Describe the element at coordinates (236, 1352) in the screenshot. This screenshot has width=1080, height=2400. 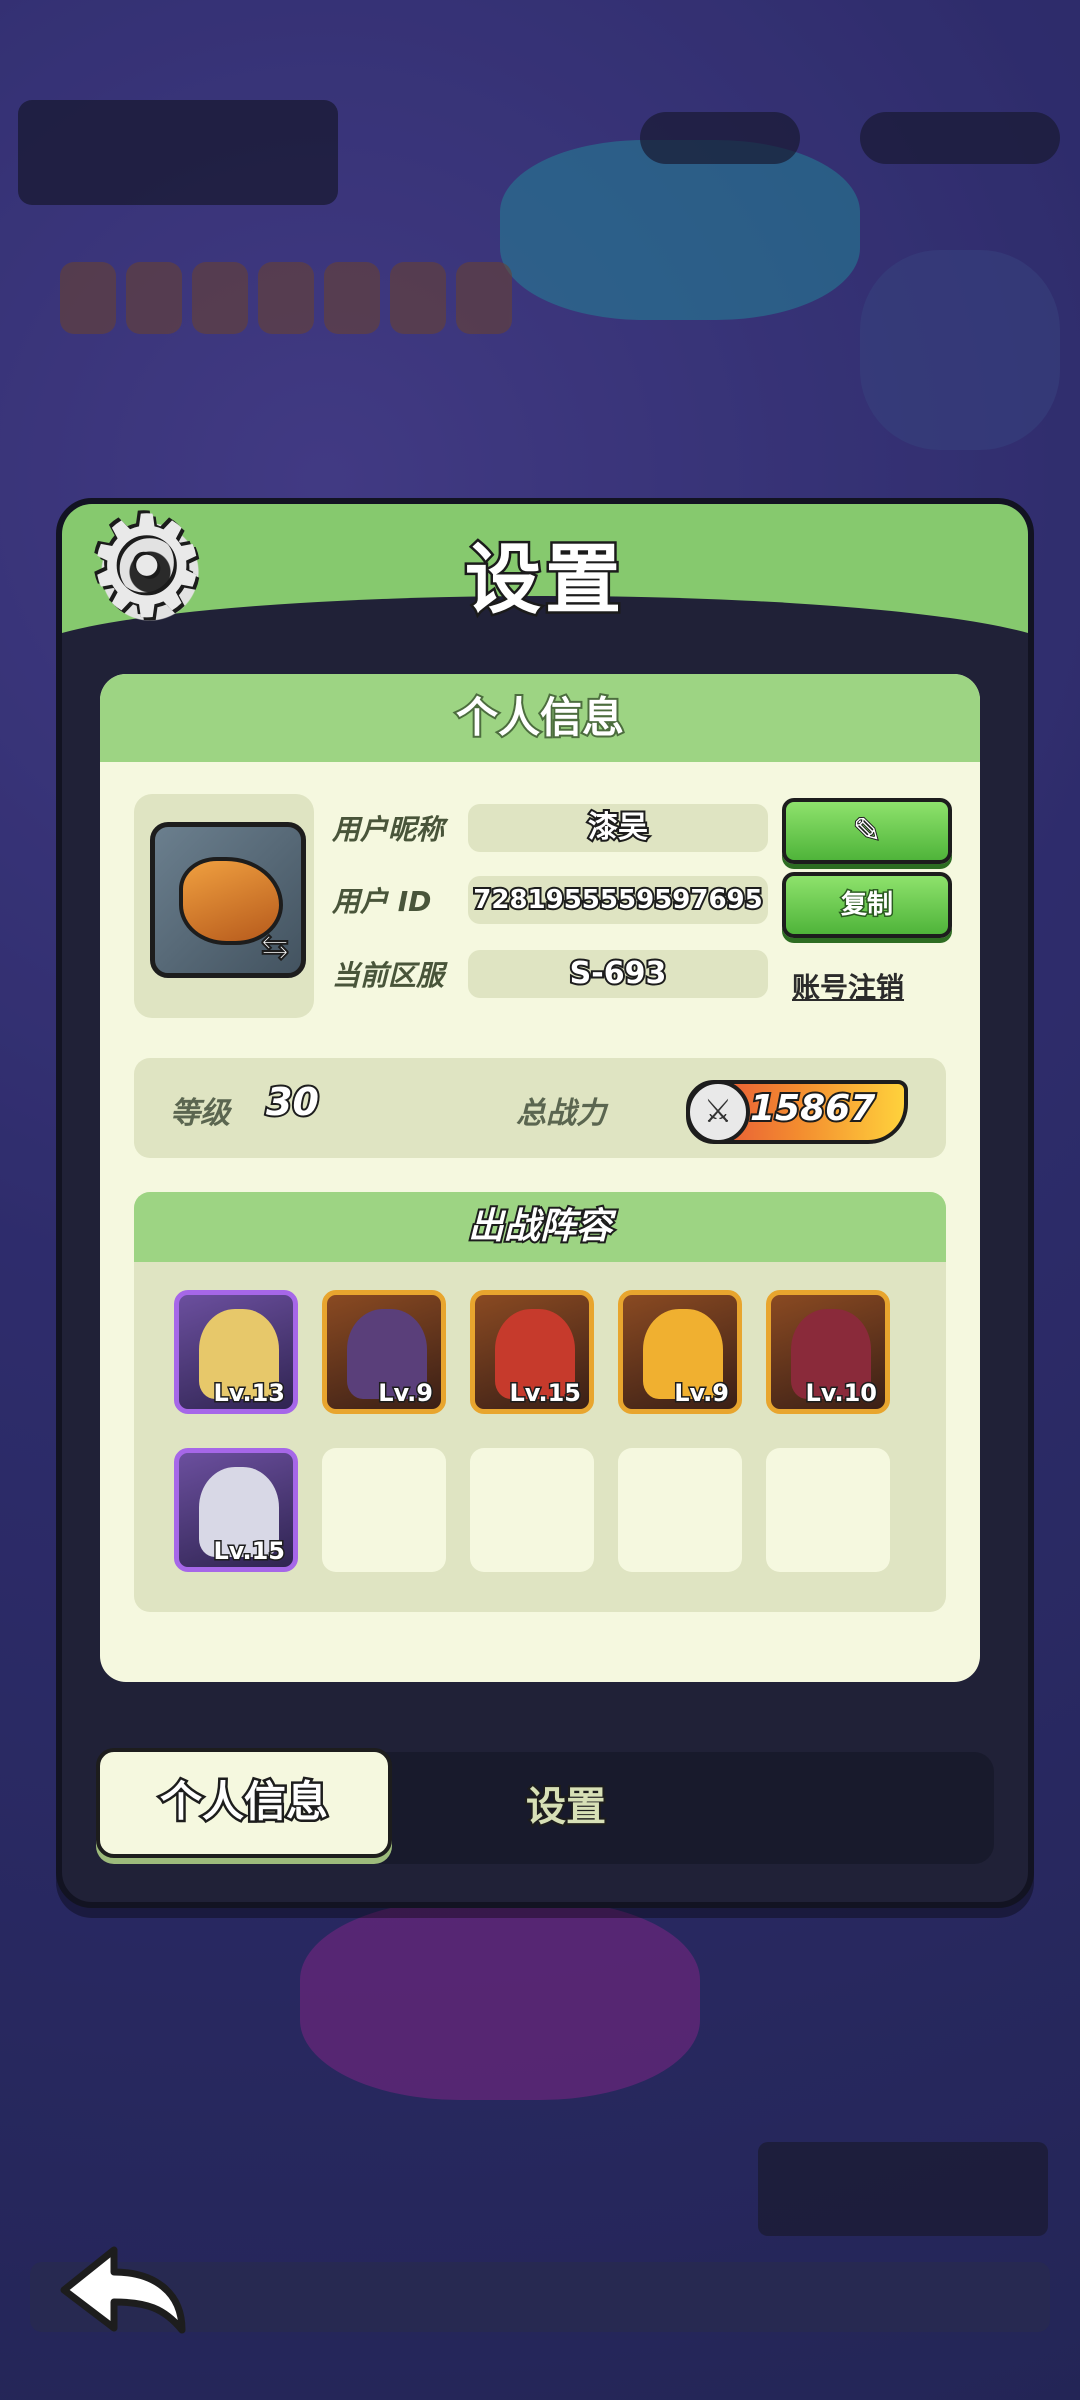
I see `hero-slot: Lv.13` at that location.